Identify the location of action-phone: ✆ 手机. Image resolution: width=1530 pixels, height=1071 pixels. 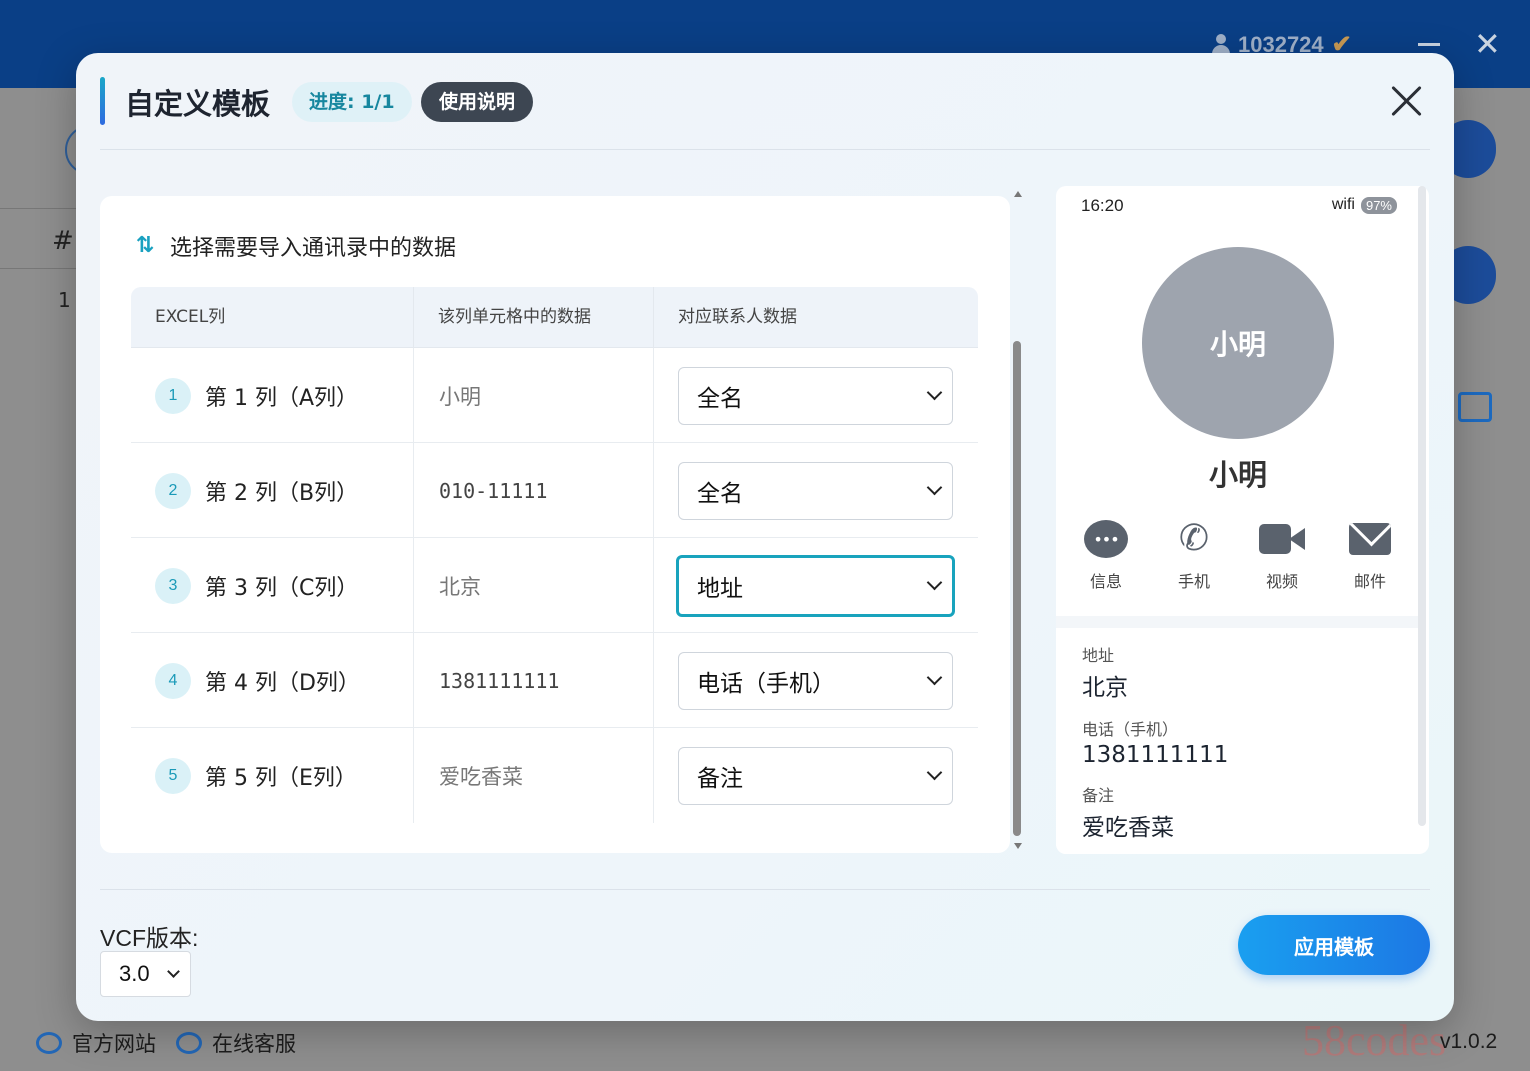
(1194, 554).